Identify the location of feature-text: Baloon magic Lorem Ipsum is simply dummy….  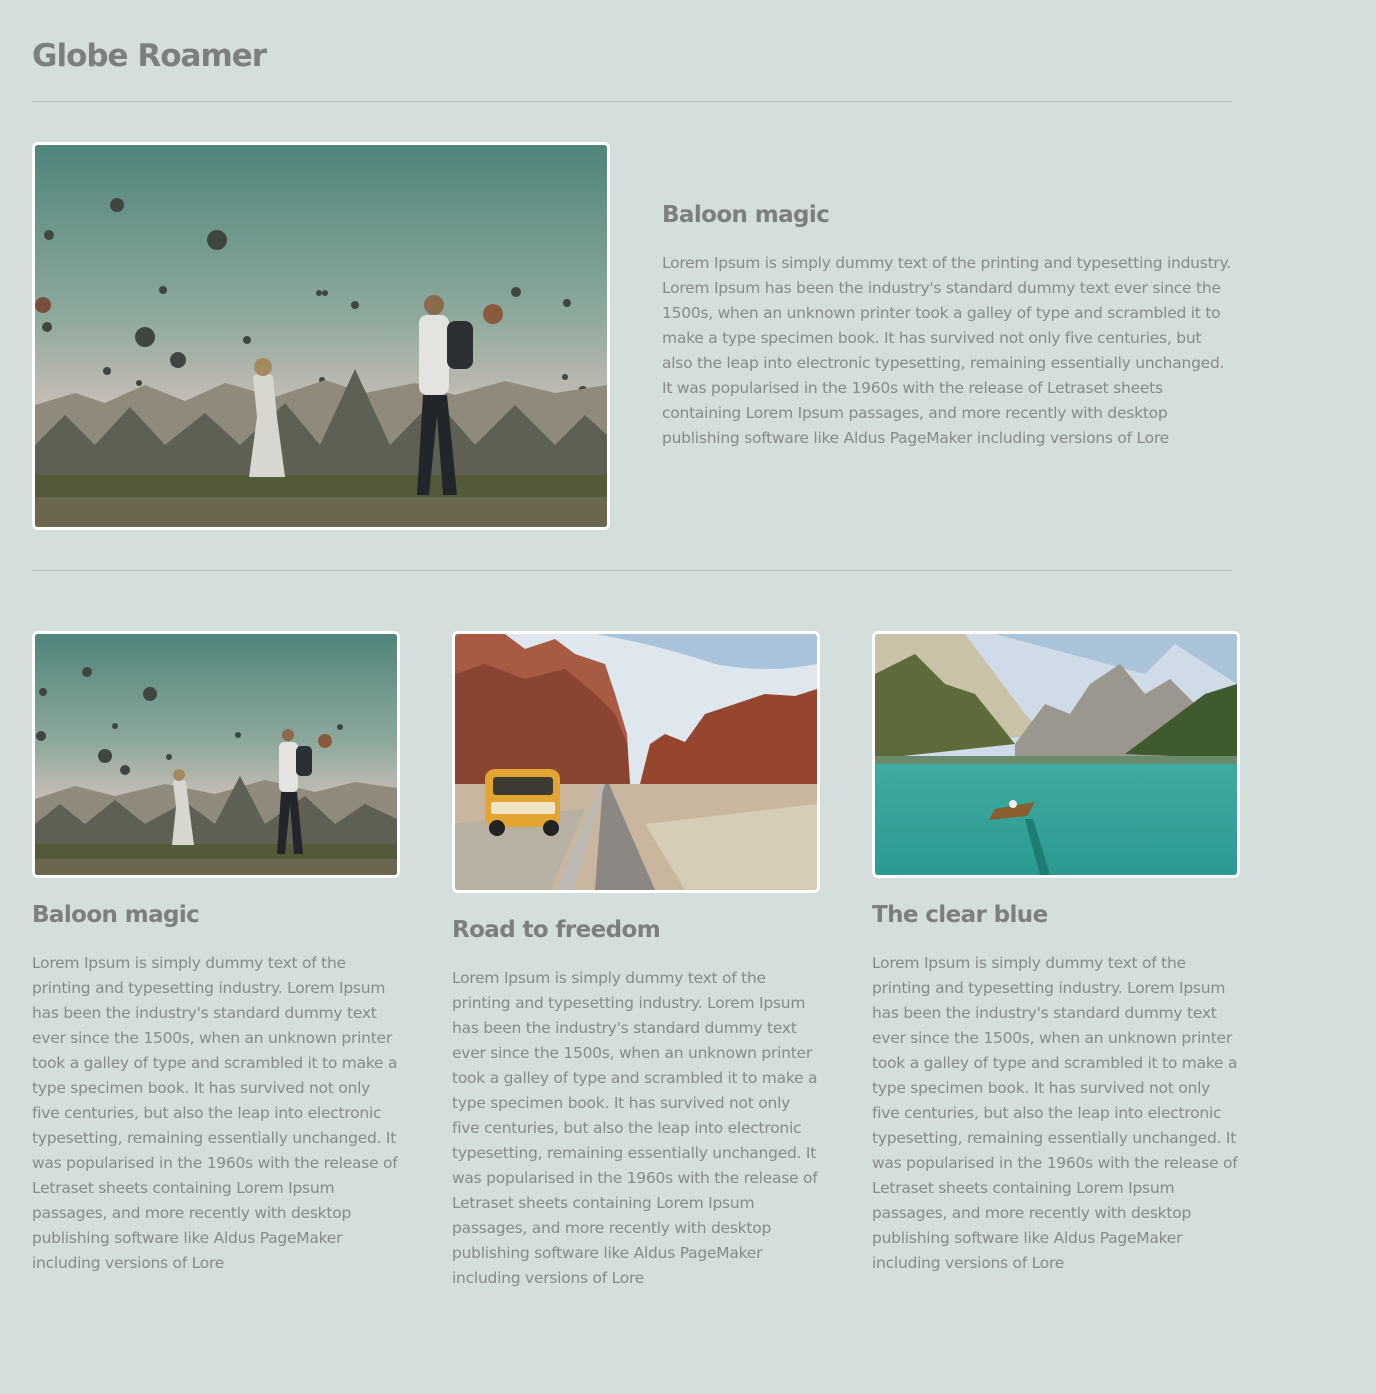
(947, 324).